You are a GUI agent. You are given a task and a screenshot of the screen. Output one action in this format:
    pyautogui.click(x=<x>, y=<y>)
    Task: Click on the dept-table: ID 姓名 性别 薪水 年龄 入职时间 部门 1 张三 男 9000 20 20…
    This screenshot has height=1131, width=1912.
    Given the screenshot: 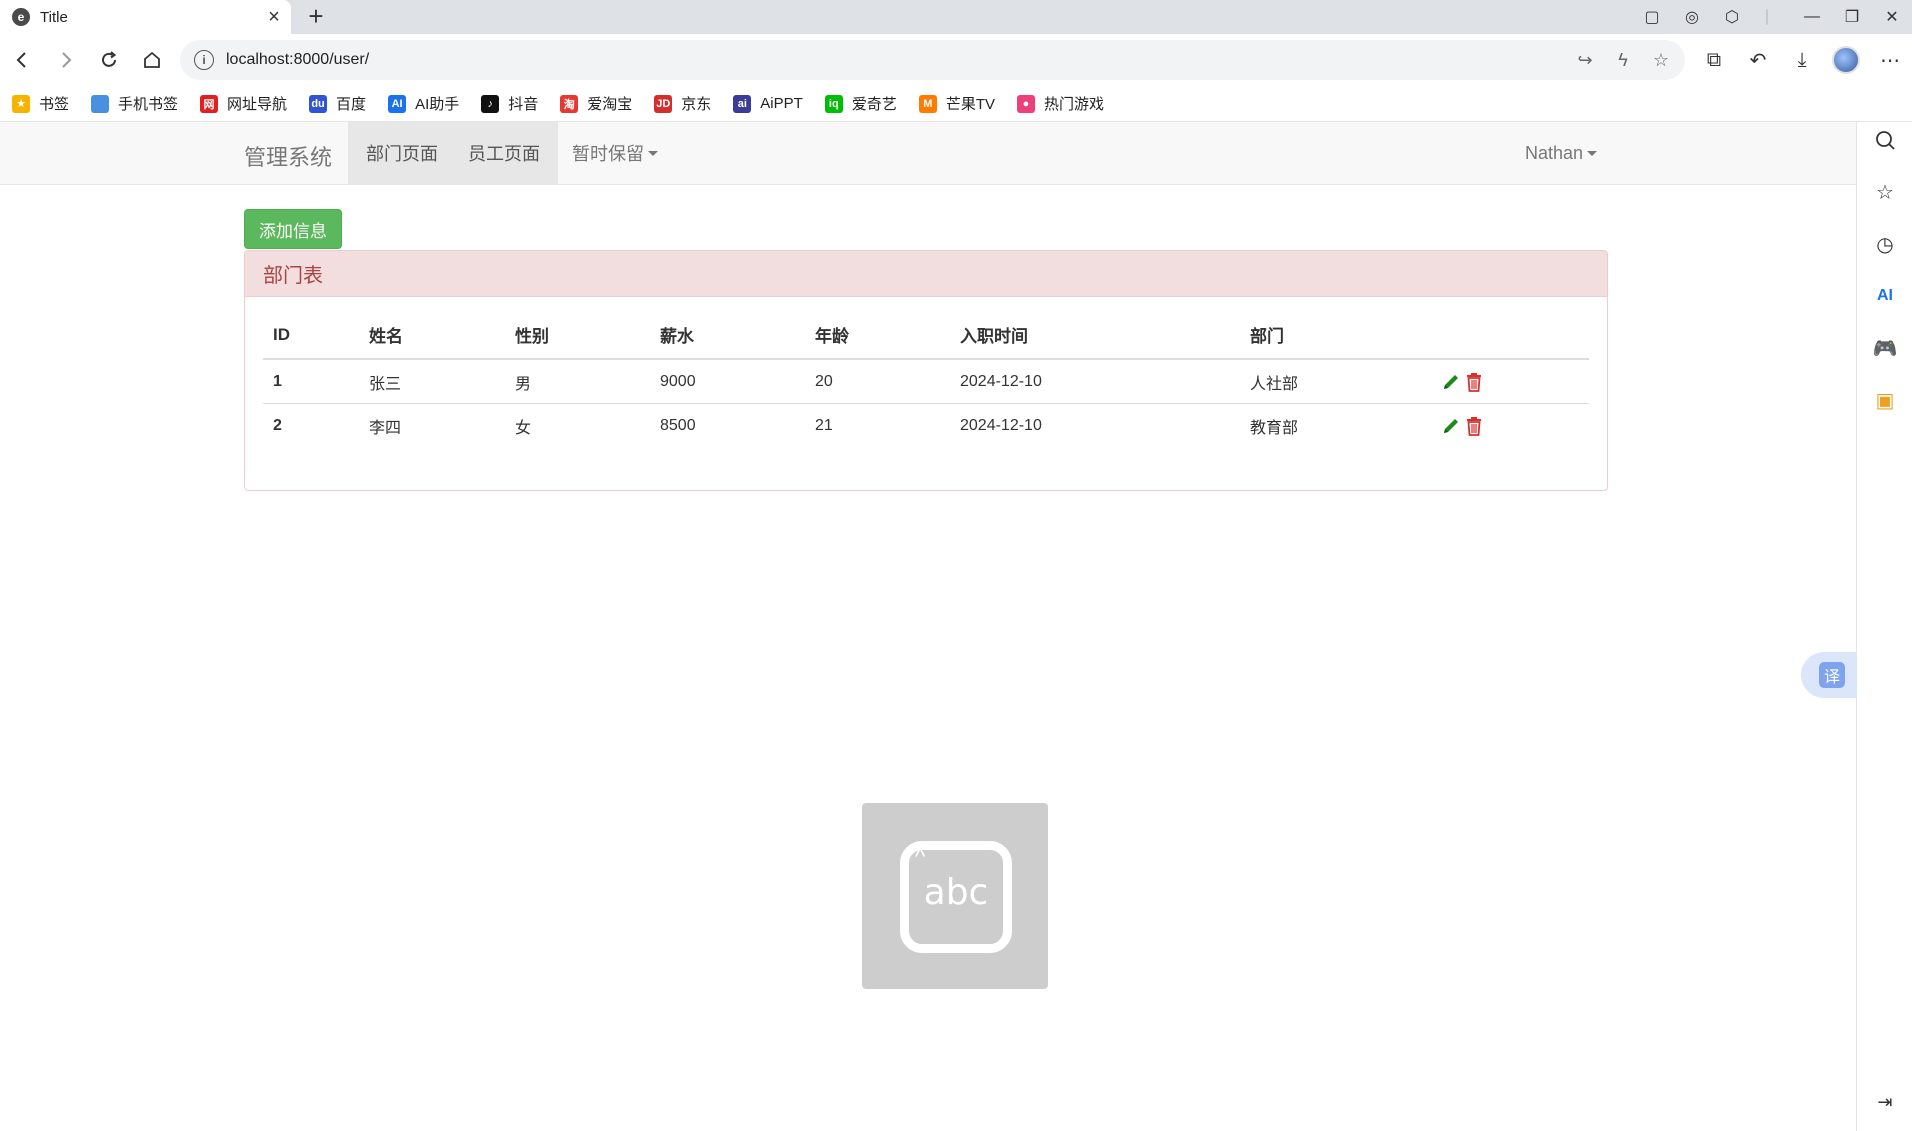 What is the action you would take?
    pyautogui.click(x=926, y=379)
    